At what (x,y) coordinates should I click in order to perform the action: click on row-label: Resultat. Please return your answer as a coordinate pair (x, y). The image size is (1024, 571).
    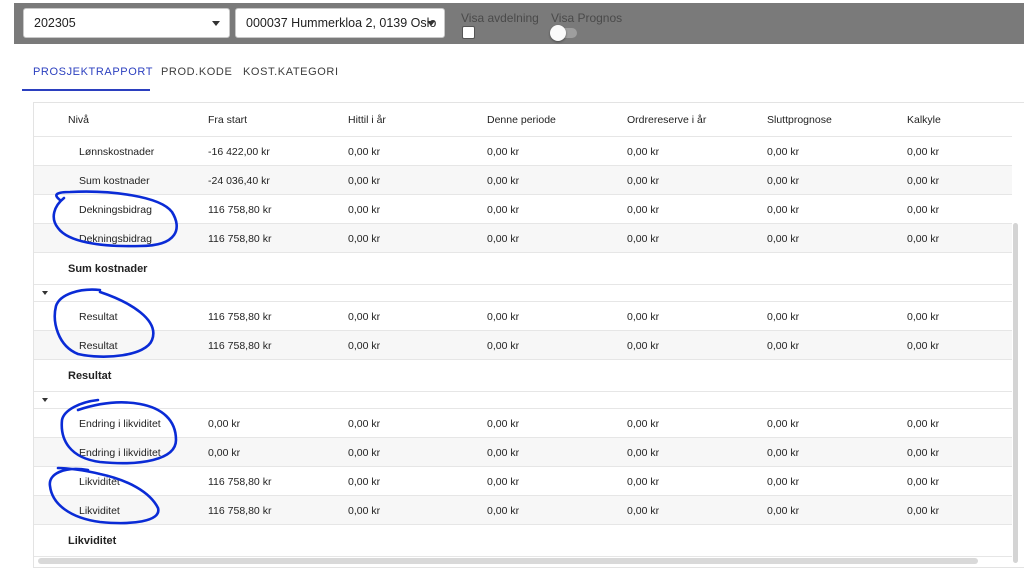
    Looking at the image, I should click on (98, 317).